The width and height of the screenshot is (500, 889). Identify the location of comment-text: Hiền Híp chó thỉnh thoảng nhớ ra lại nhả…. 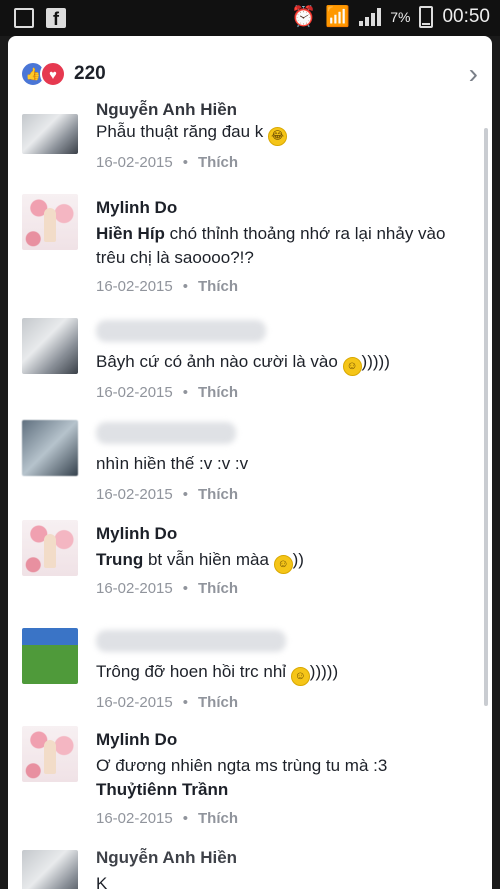
(271, 245).